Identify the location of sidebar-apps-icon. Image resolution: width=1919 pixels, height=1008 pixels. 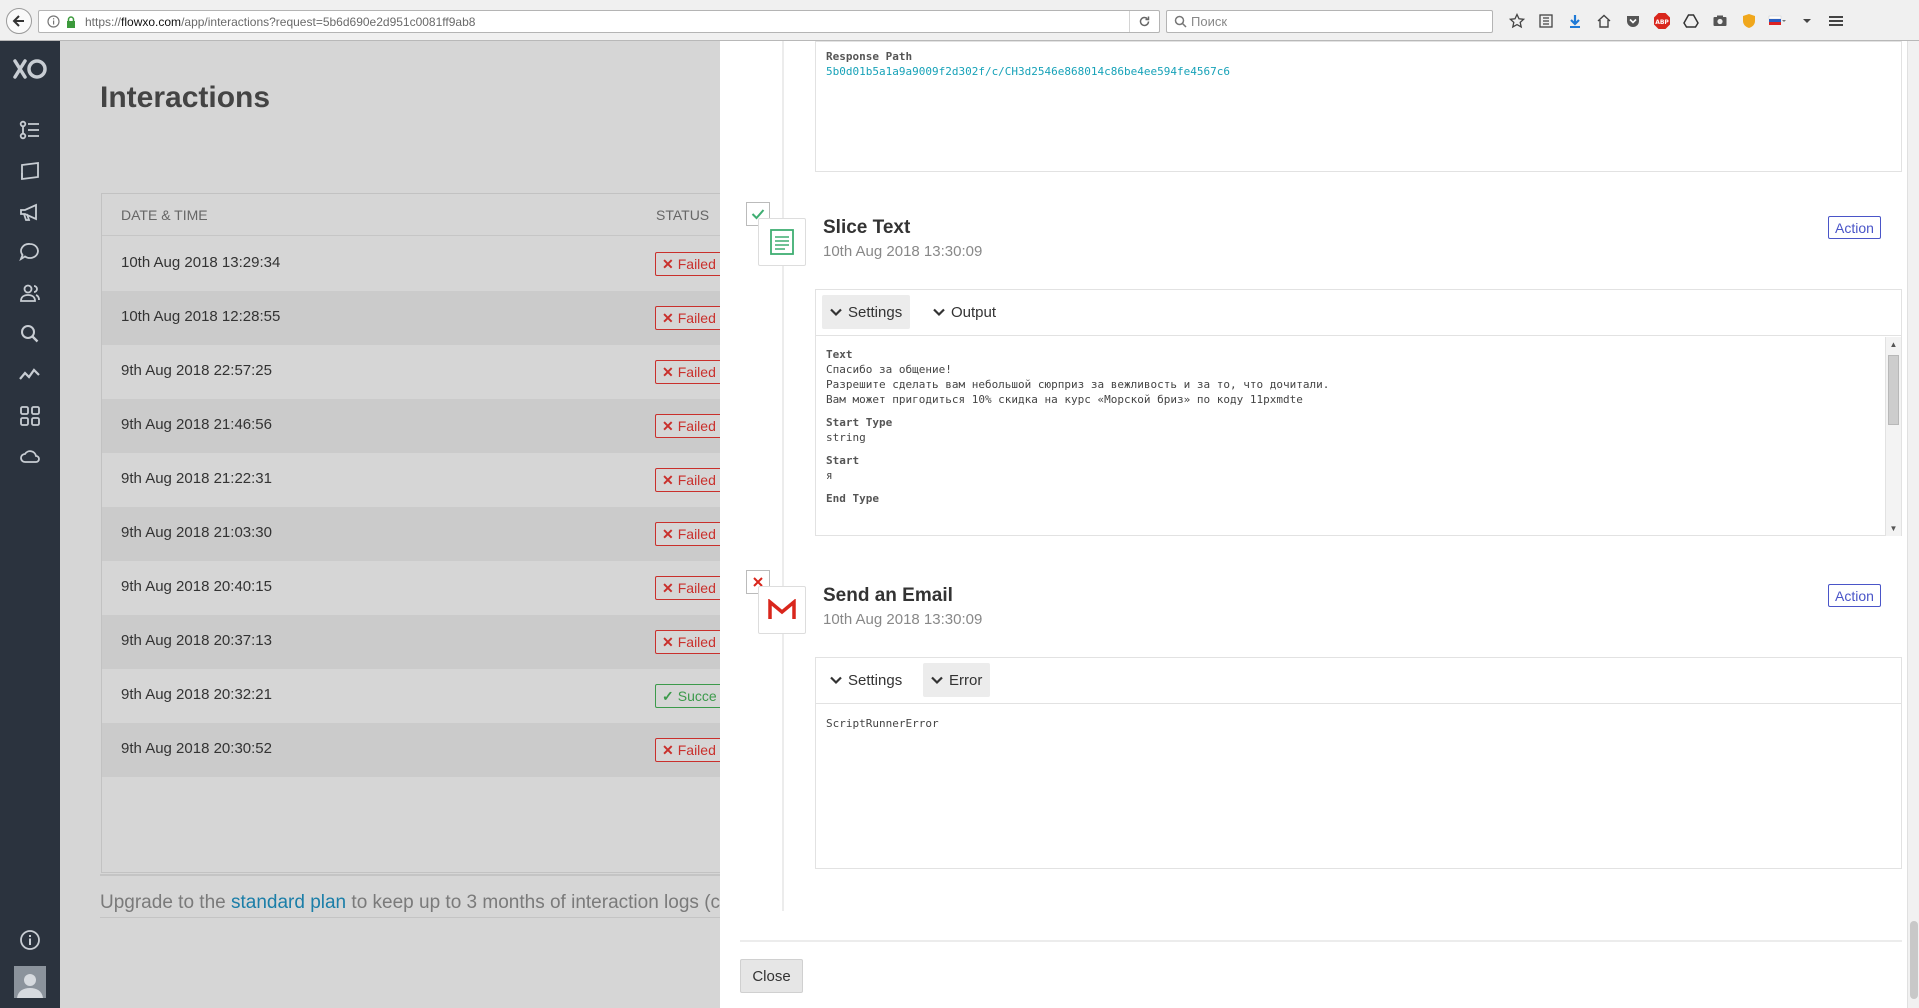
(30, 416).